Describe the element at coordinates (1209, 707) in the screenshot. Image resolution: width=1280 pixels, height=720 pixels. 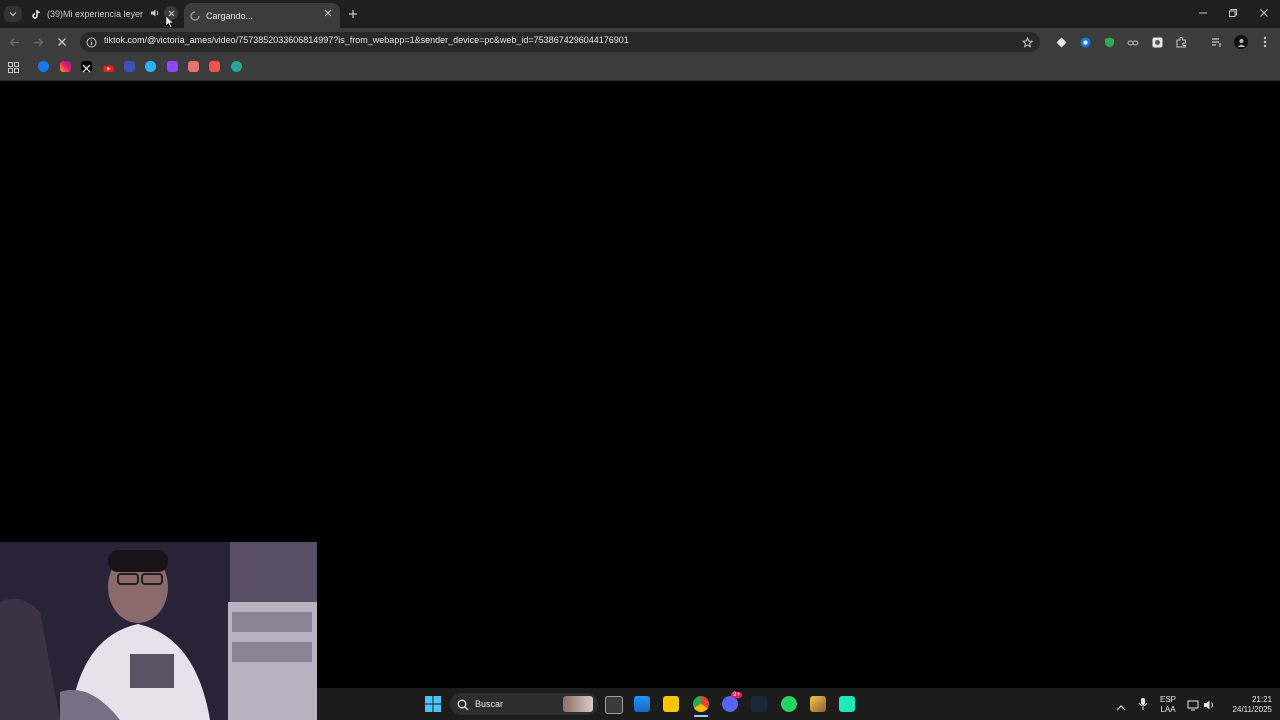
I see `volume-icon` at that location.